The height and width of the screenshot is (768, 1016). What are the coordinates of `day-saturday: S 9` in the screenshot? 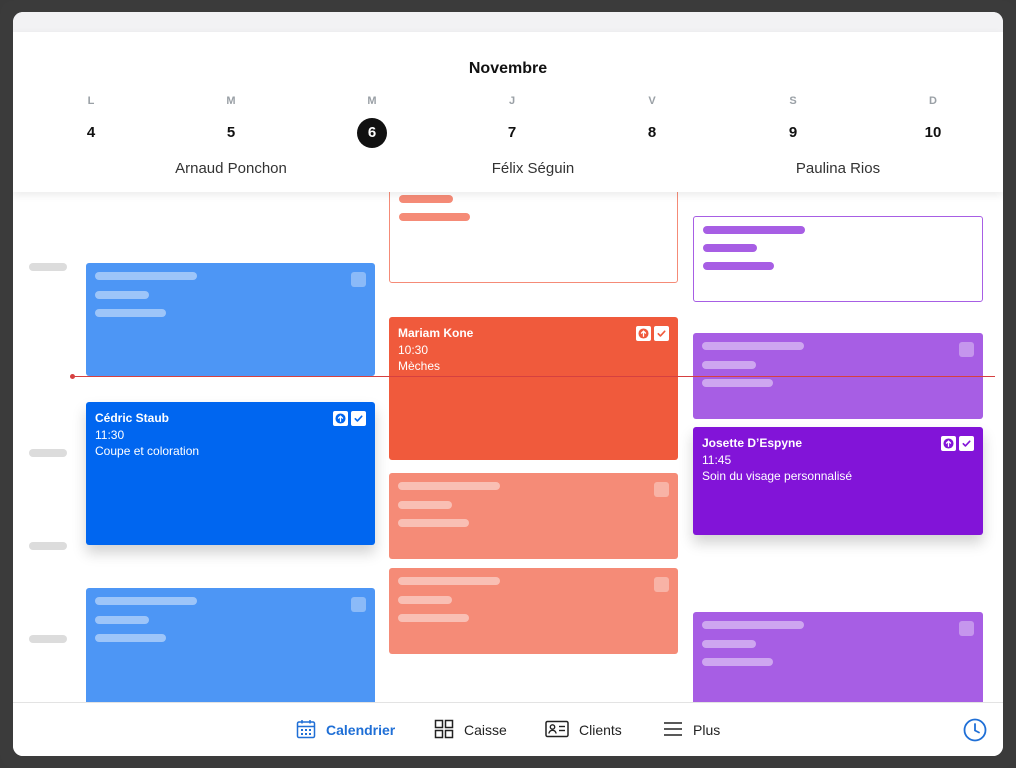 It's located at (793, 121).